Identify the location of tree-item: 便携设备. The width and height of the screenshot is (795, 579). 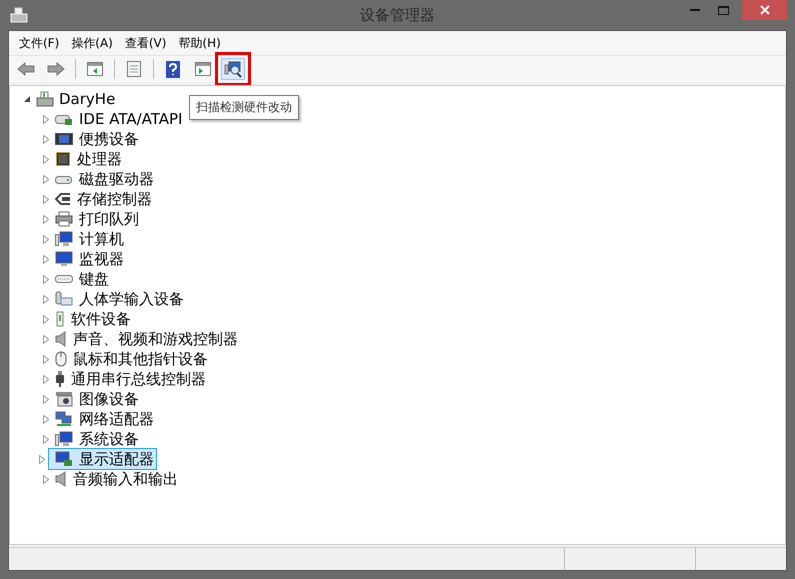
(109, 139).